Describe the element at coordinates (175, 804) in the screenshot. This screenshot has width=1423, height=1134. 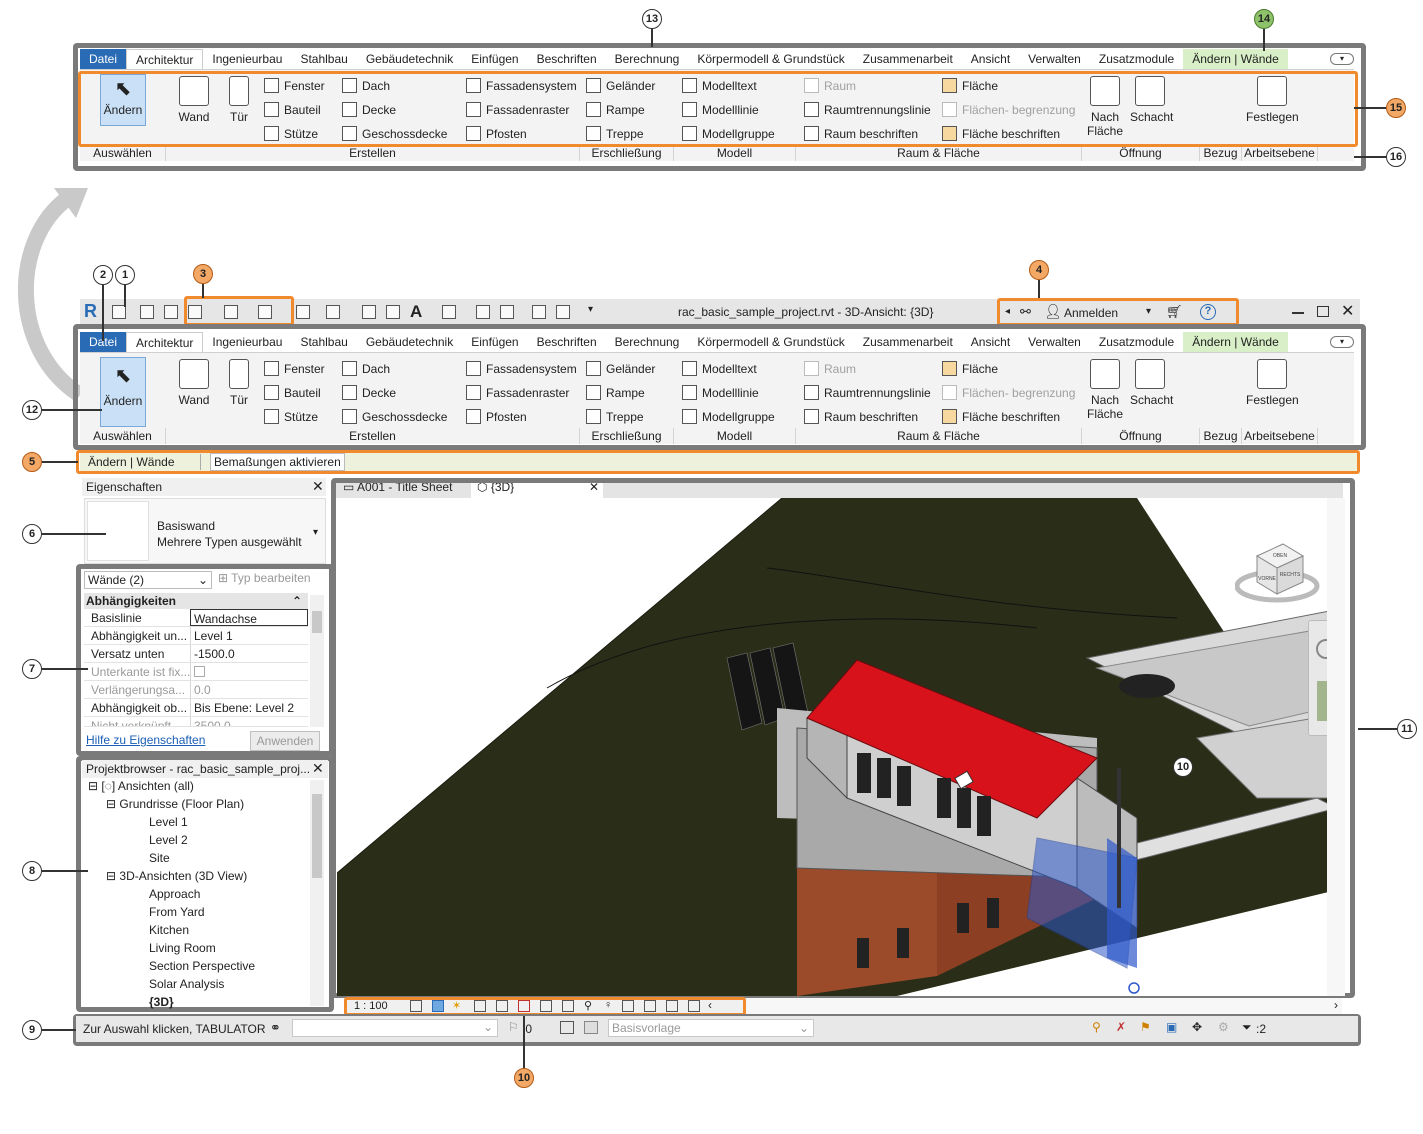
I see `tree-node-floorplans: ⊟ Grundrisse (Floor Plan)` at that location.